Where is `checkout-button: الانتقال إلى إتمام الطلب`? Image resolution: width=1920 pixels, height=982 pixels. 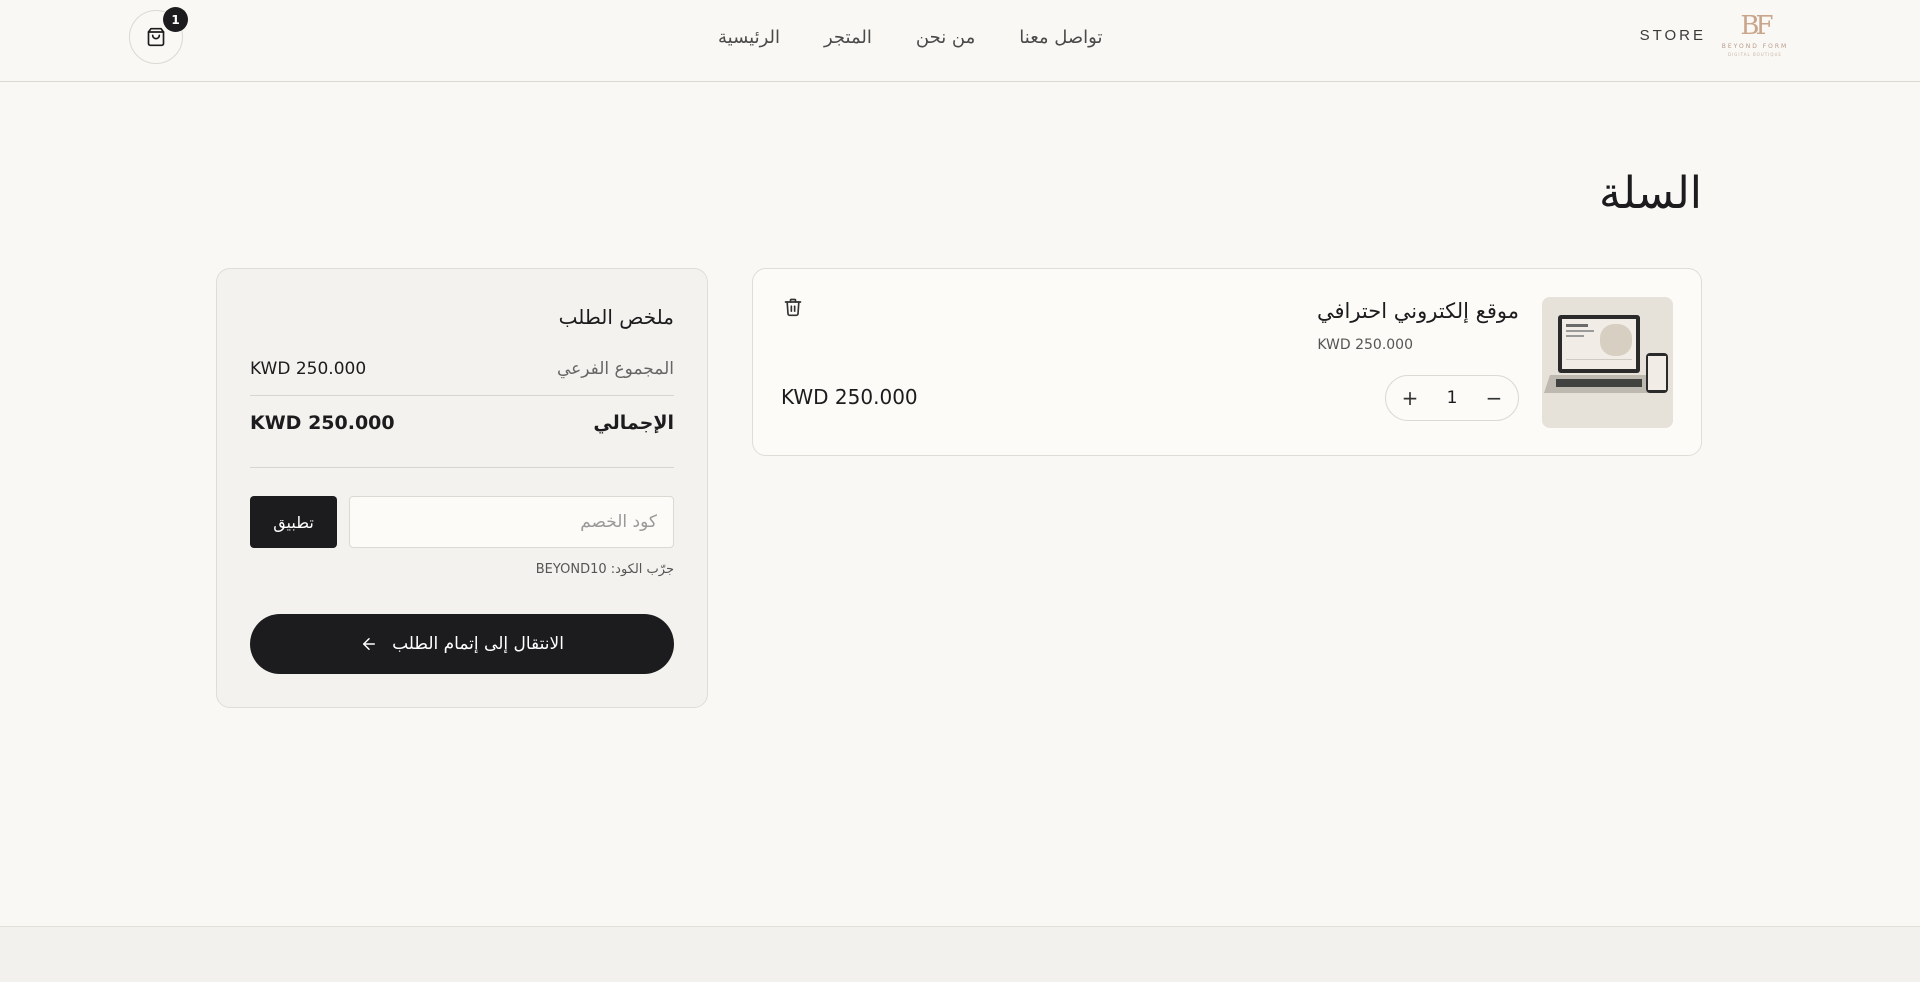
checkout-button: الانتقال إلى إتمام الطلب is located at coordinates (462, 644).